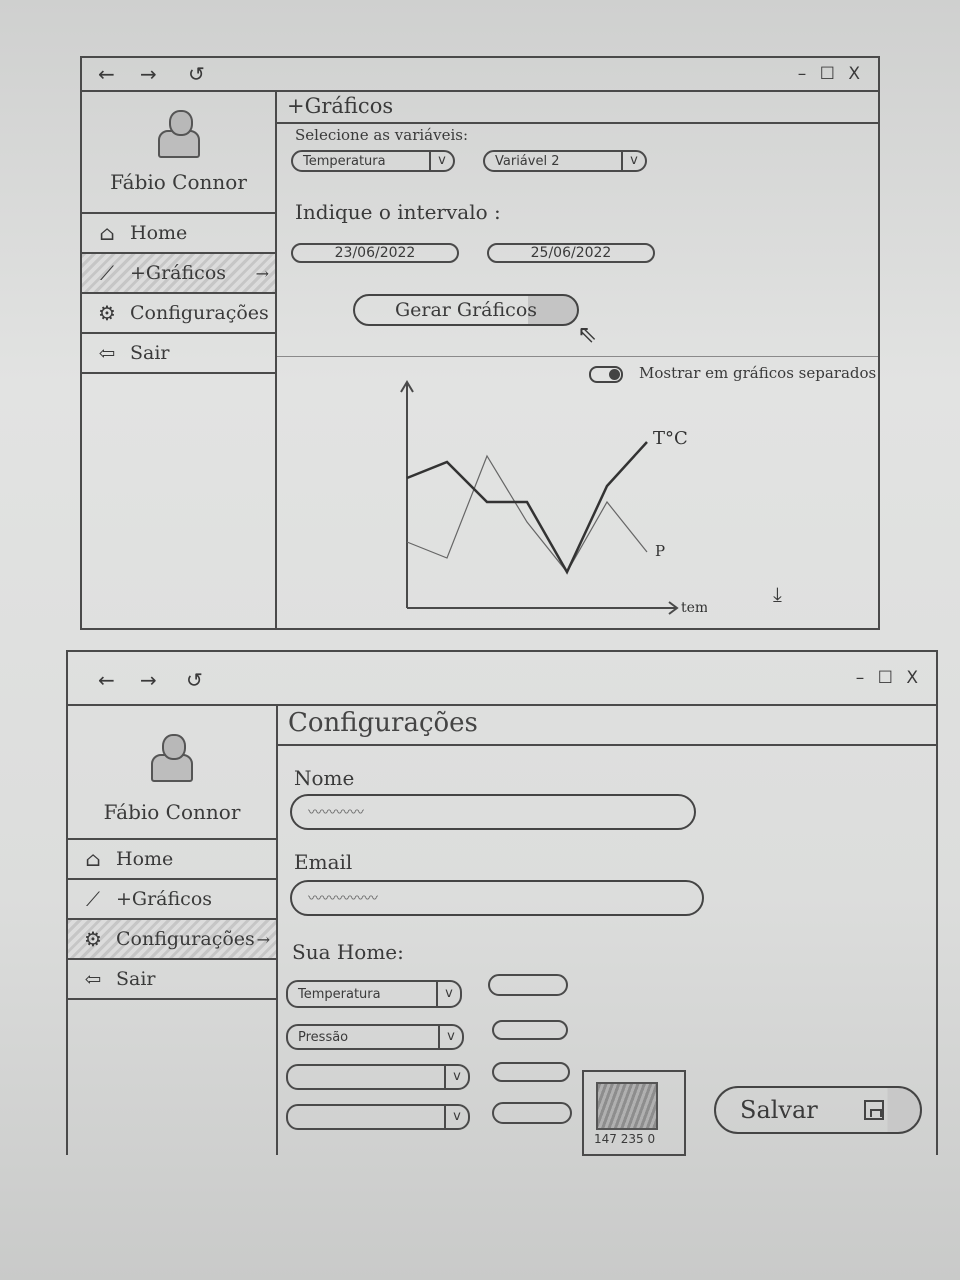 The image size is (960, 1280). What do you see at coordinates (323, 862) in the screenshot?
I see `email-label: Email` at bounding box center [323, 862].